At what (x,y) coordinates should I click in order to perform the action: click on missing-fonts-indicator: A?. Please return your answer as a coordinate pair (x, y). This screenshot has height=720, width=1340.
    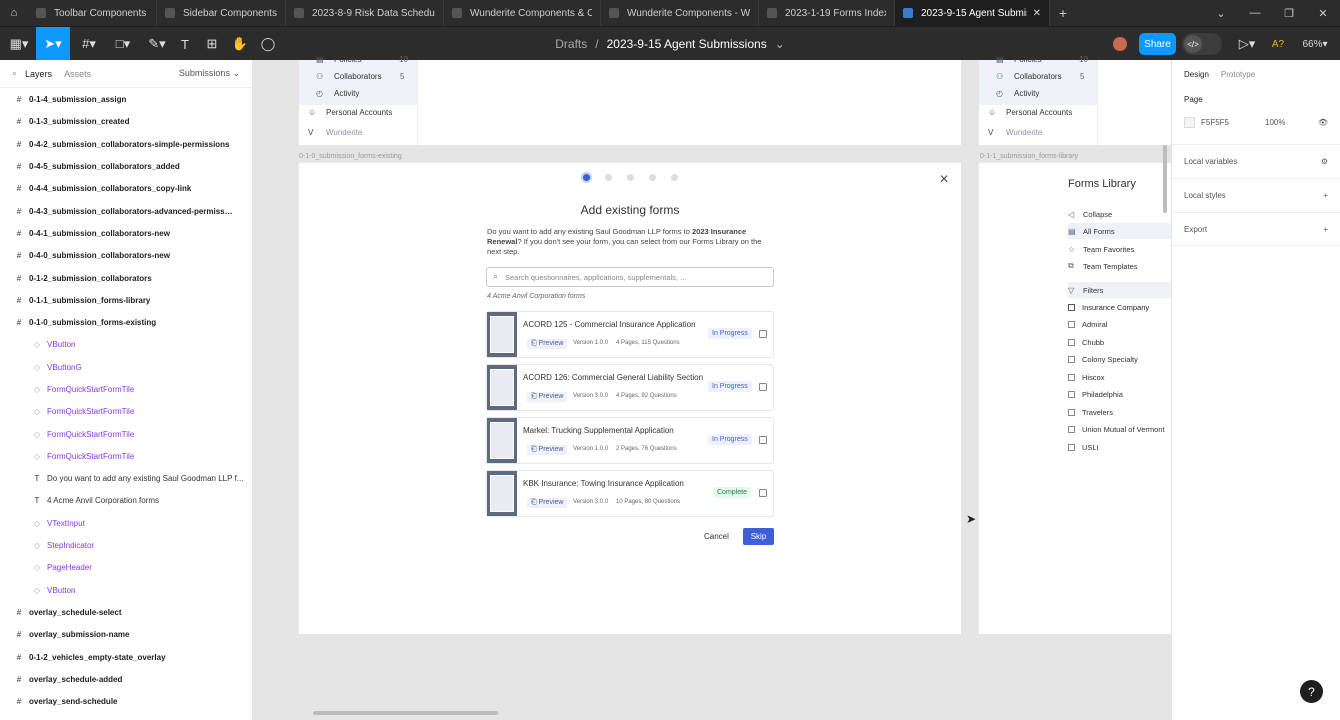
    Looking at the image, I should click on (1278, 44).